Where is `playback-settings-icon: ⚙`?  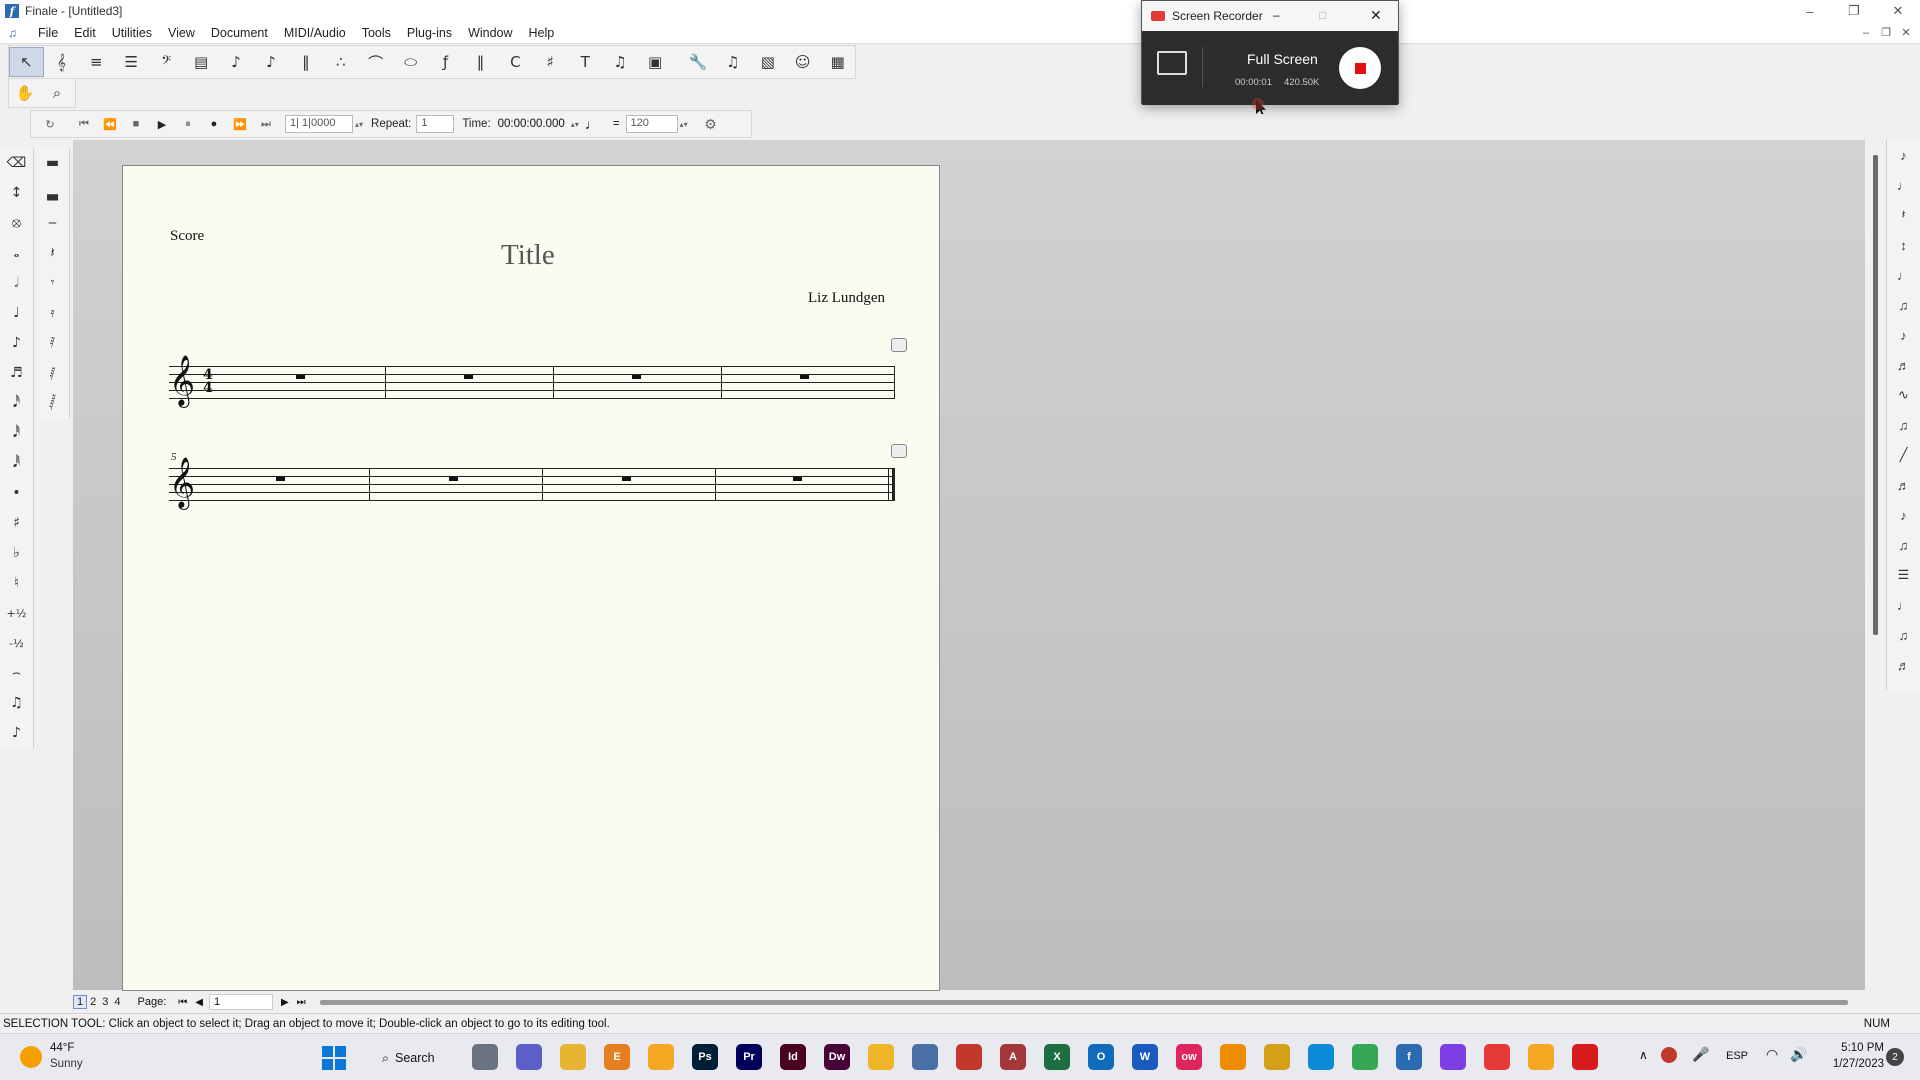 playback-settings-icon: ⚙ is located at coordinates (711, 124).